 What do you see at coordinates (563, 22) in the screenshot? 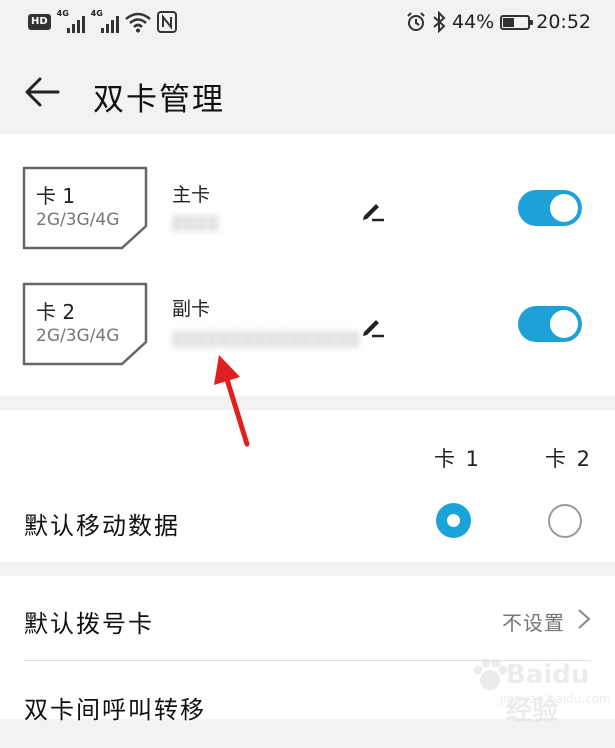
I see `clock: 20:52` at bounding box center [563, 22].